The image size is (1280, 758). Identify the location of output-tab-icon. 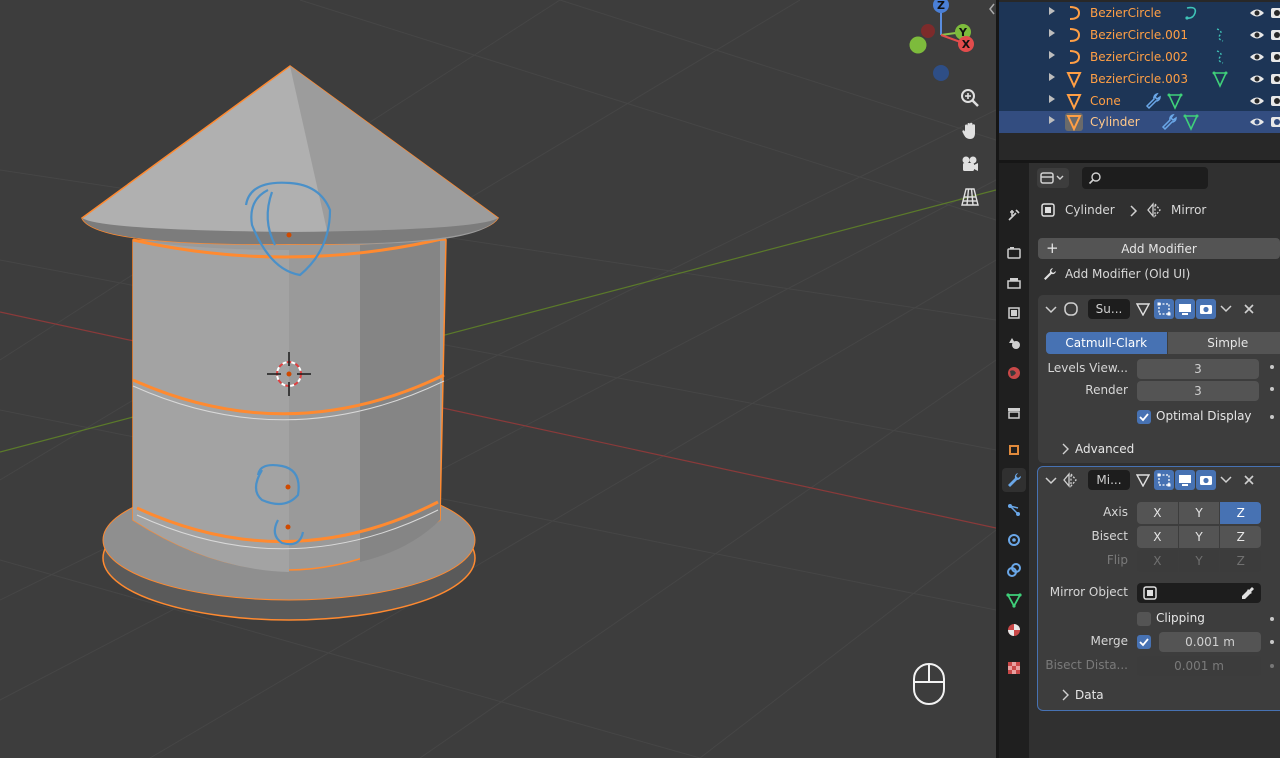
(1014, 283).